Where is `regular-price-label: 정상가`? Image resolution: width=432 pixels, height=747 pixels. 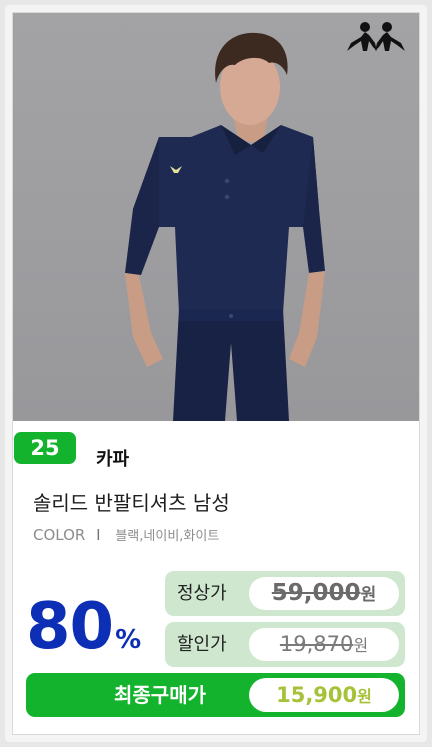
regular-price-label: 정상가 is located at coordinates (202, 593).